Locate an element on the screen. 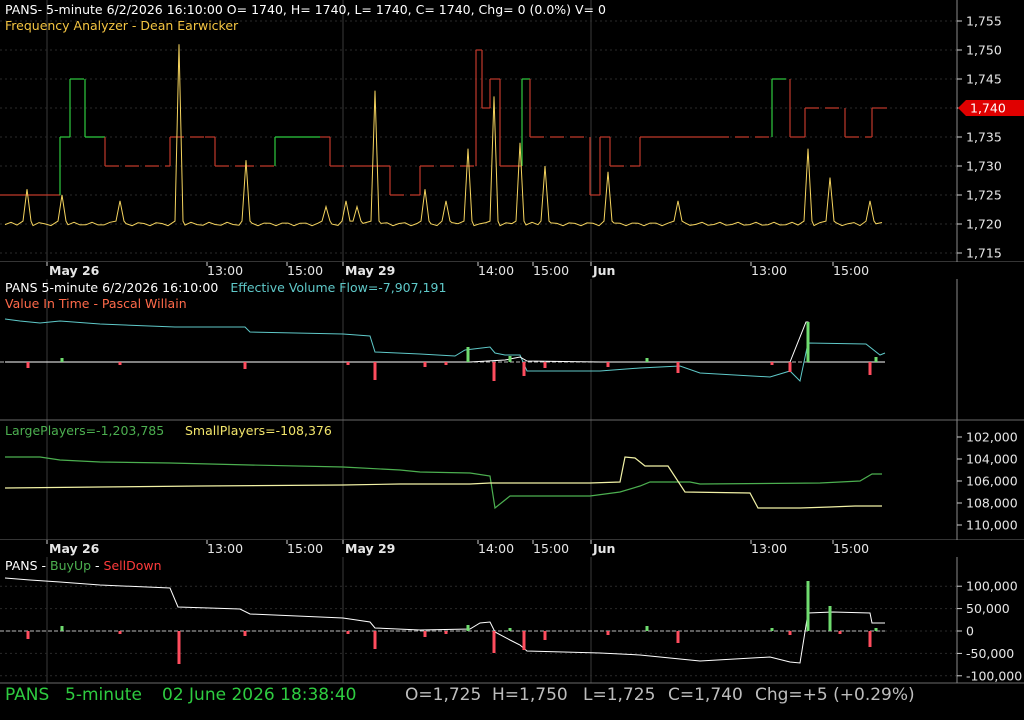  players-axis-label: 108,000 is located at coordinates (992, 503).